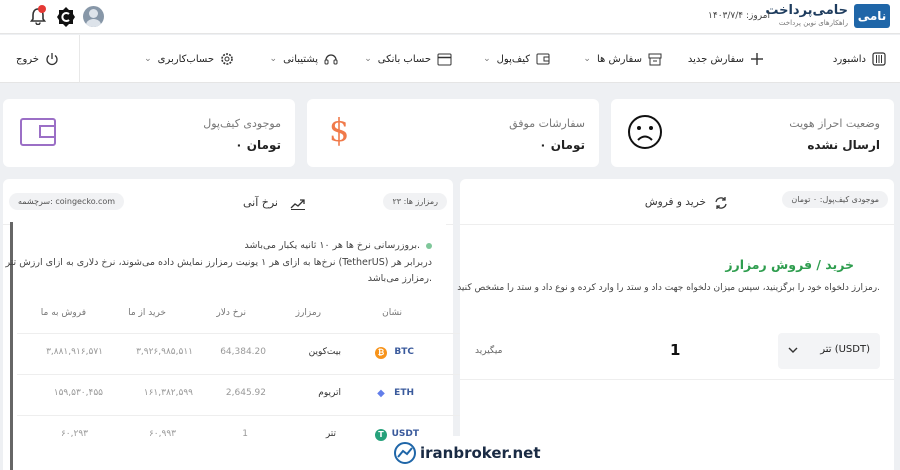  What do you see at coordinates (845, 349) in the screenshot?
I see `currency-select-value: تتر (USDT)` at bounding box center [845, 349].